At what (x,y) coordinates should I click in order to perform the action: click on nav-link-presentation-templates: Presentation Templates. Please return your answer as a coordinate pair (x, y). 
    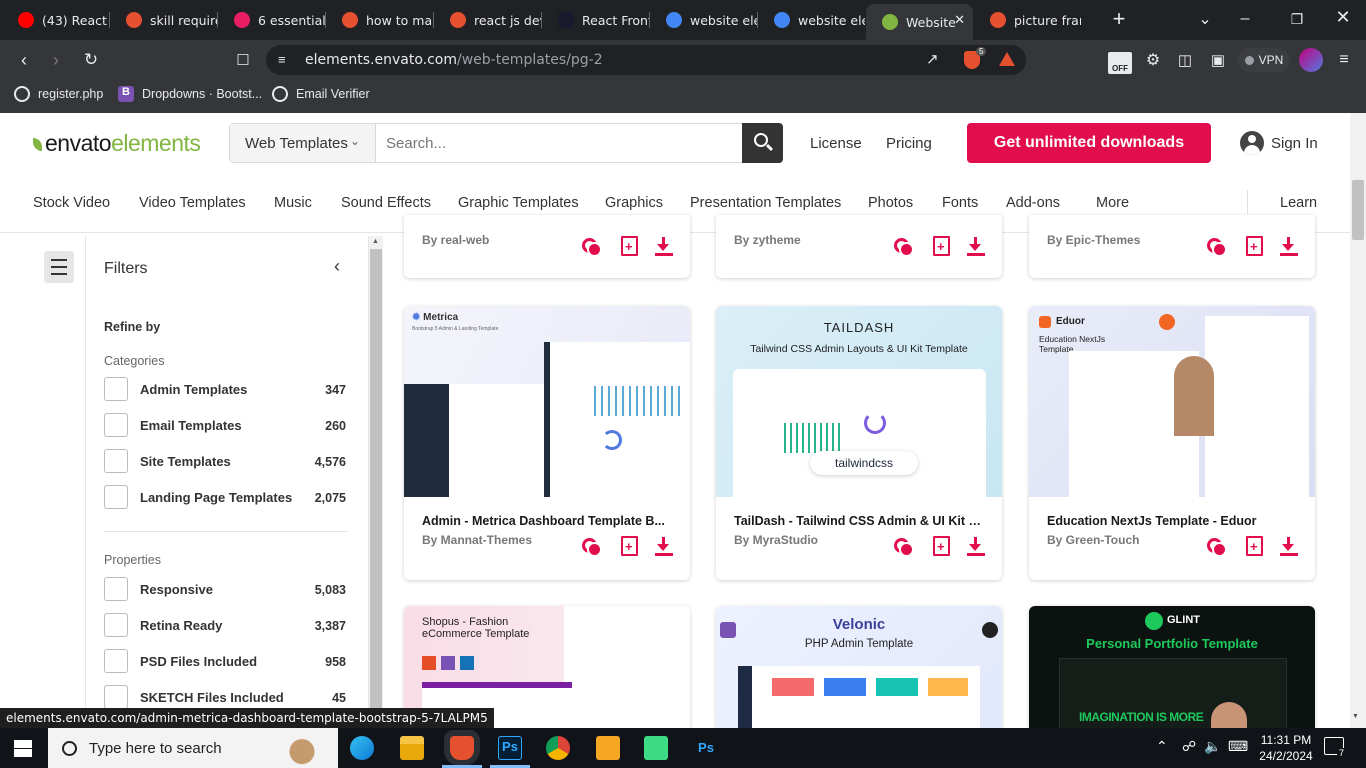
    Looking at the image, I should click on (765, 203).